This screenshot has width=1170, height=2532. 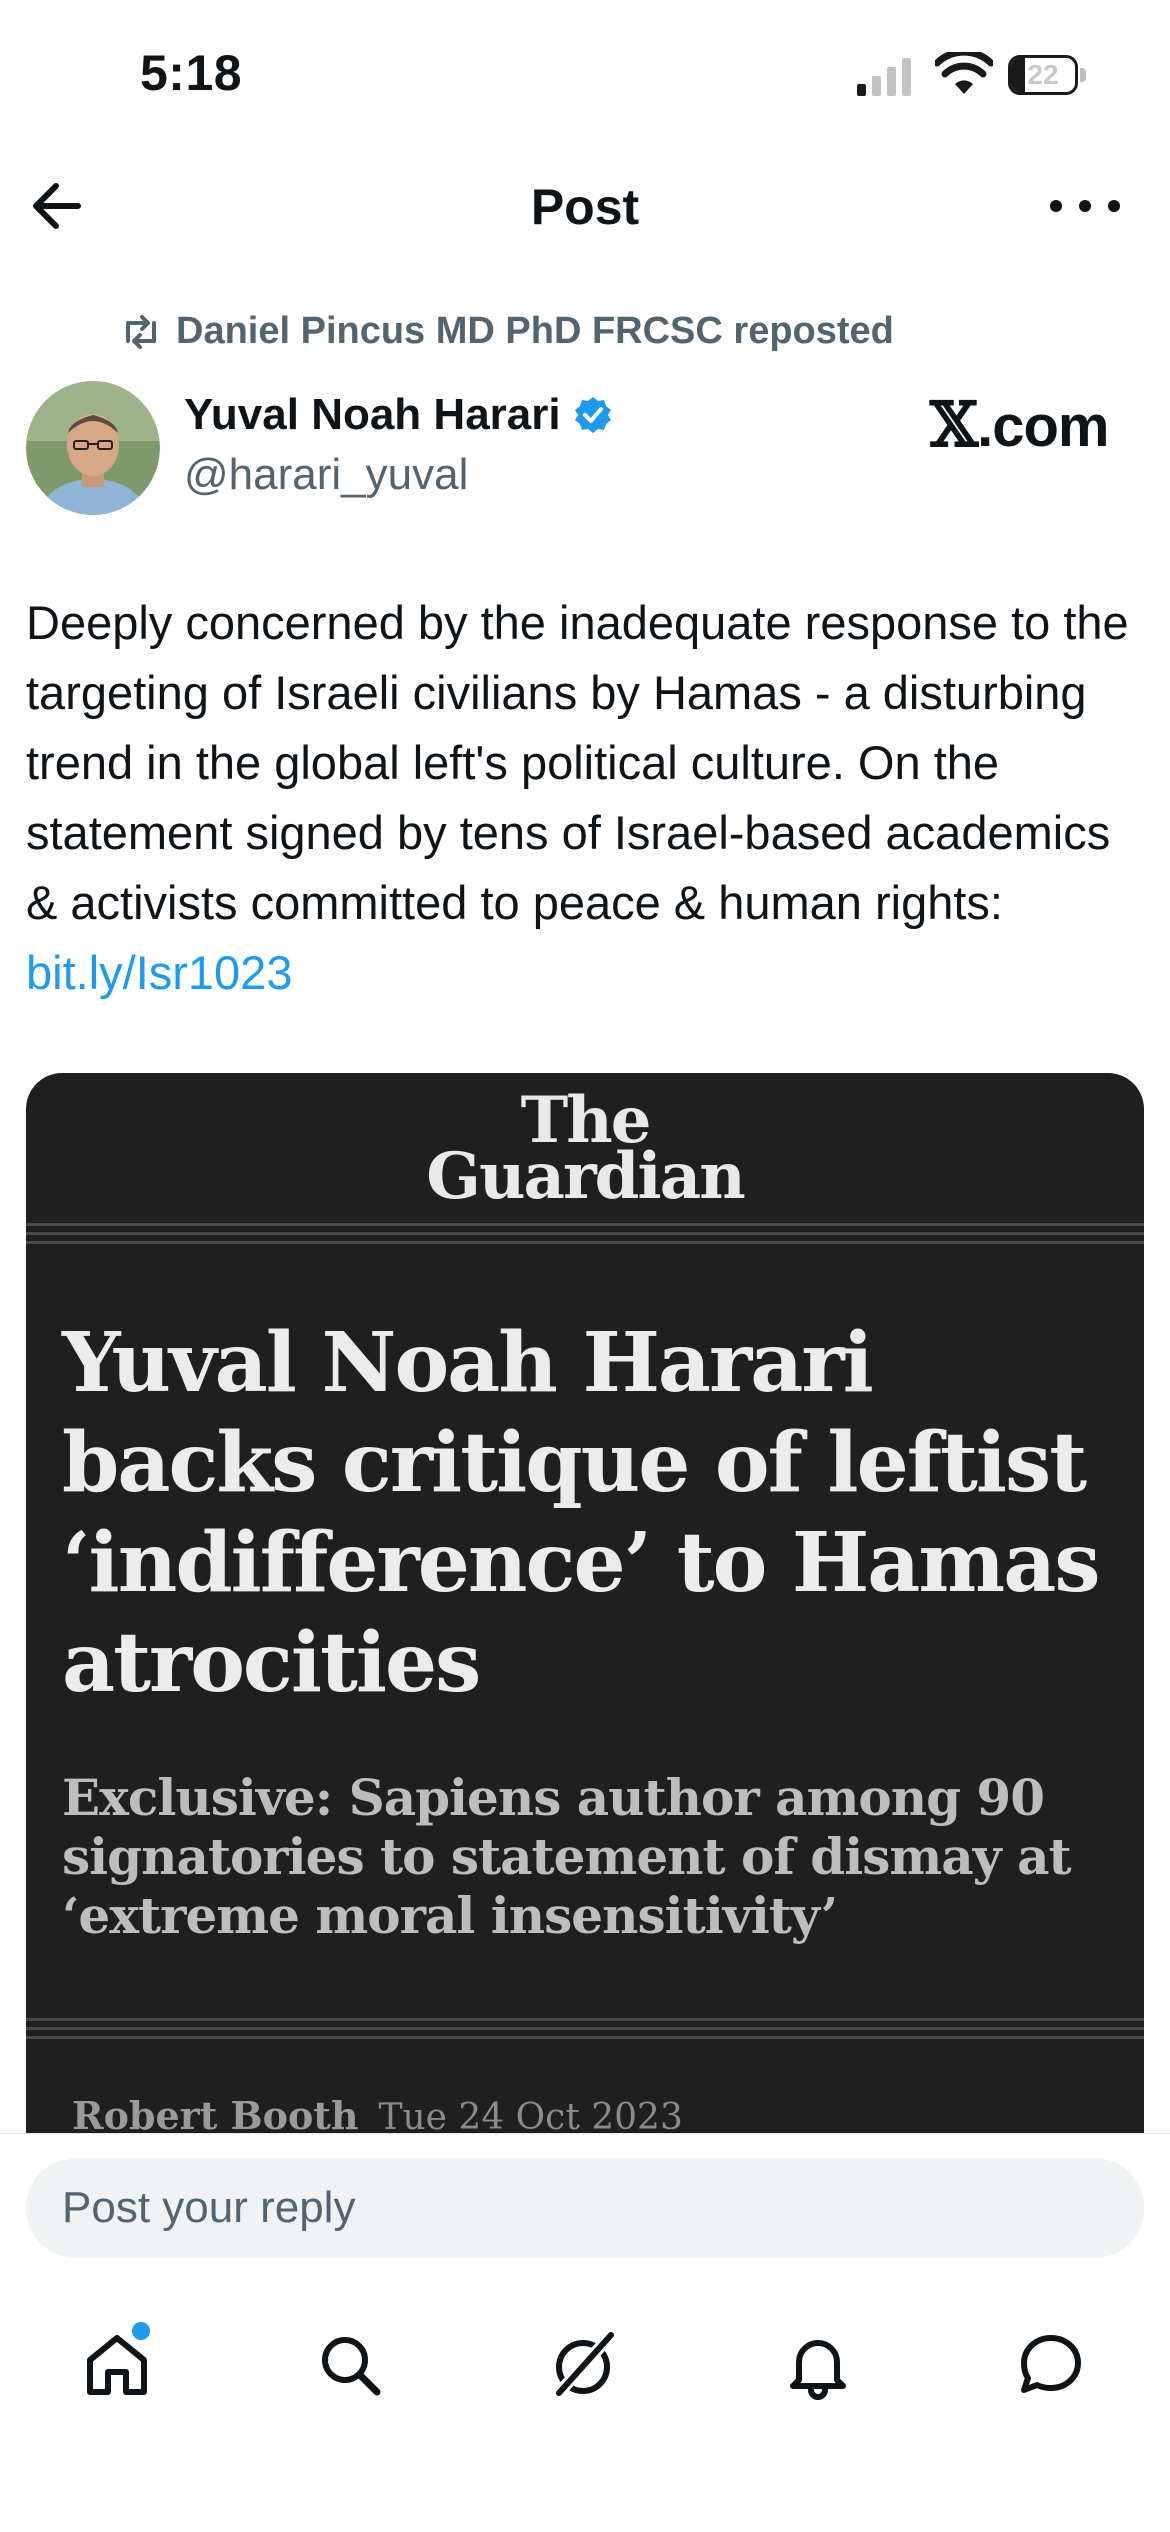 I want to click on x-com-suffix: .com, so click(x=1043, y=426).